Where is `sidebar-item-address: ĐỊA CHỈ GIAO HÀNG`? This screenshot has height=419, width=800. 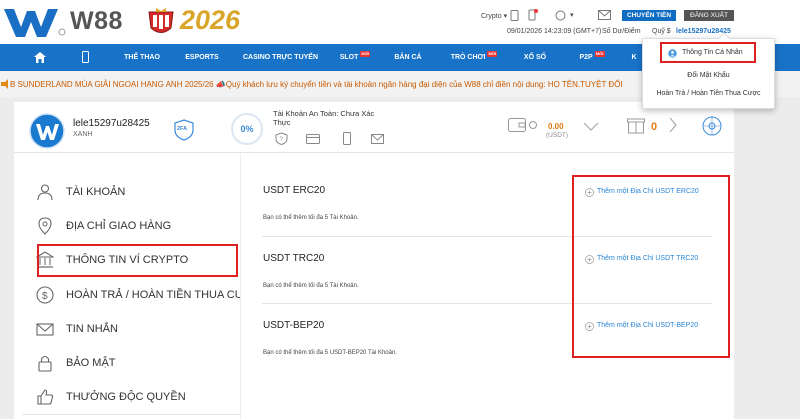 sidebar-item-address: ĐỊA CHỈ GIAO HÀNG is located at coordinates (131, 226).